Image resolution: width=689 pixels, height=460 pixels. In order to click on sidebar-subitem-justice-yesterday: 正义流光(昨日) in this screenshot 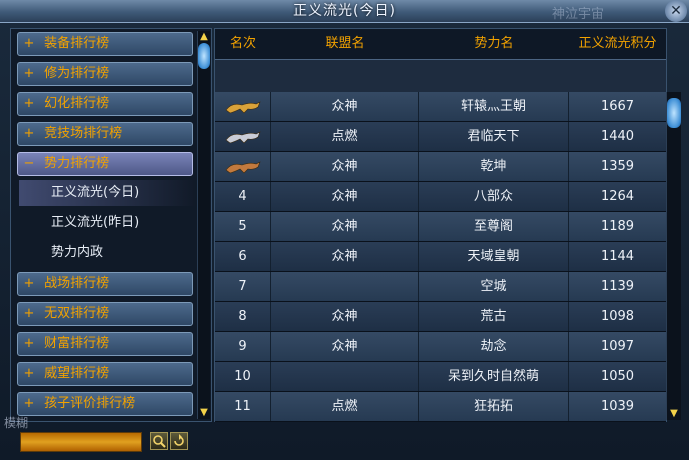, I will do `click(107, 223)`.